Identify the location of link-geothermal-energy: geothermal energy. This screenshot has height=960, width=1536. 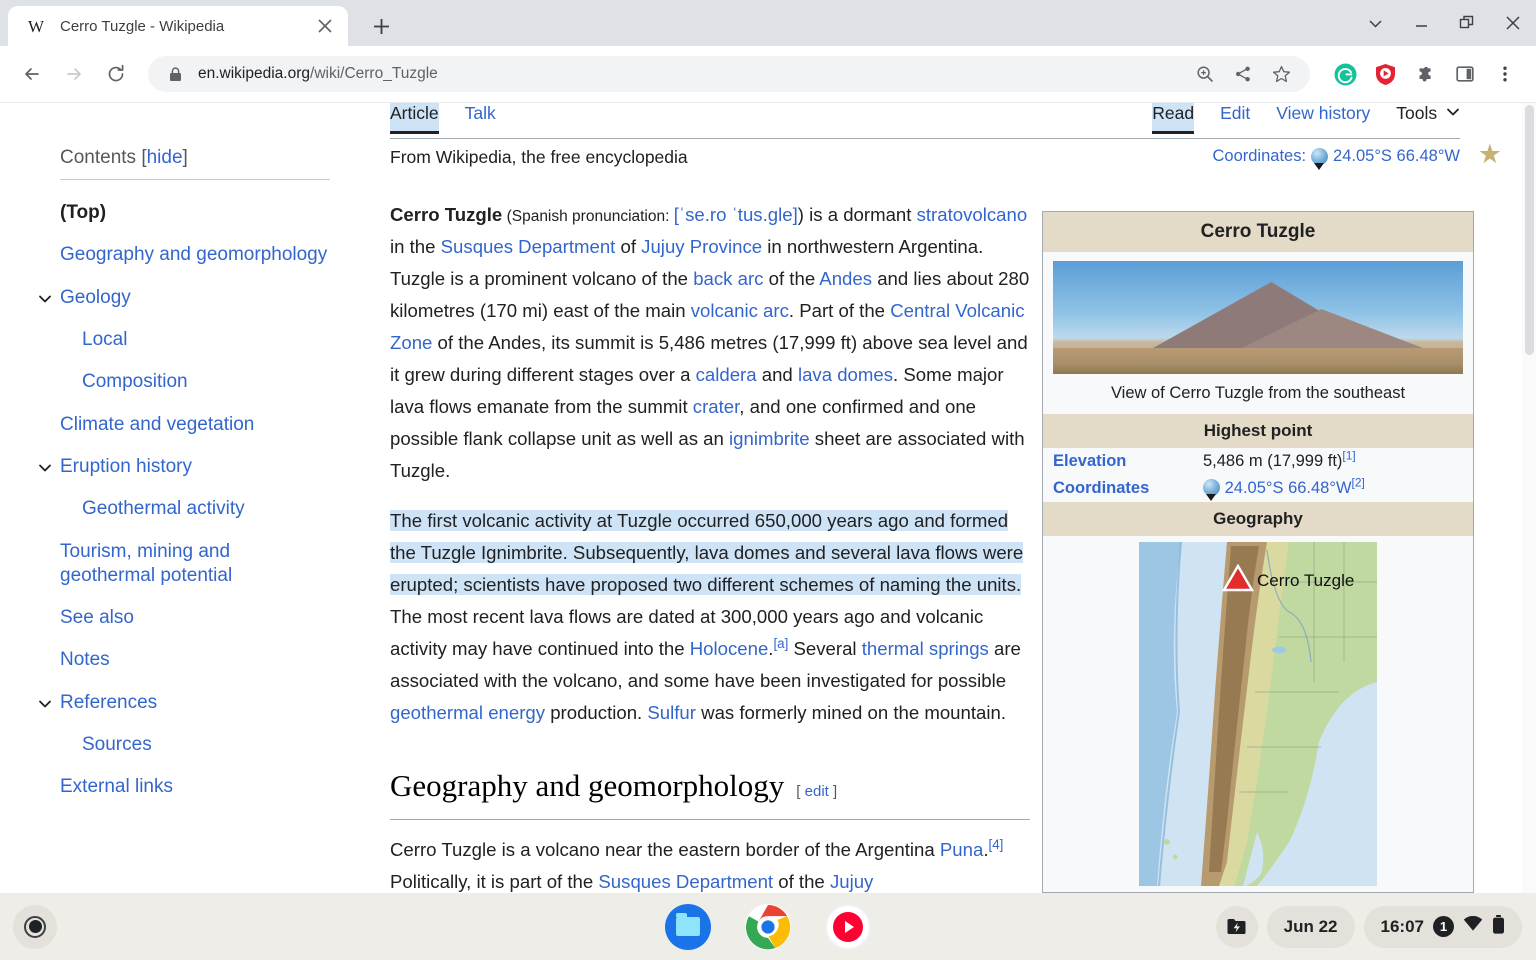
(467, 712).